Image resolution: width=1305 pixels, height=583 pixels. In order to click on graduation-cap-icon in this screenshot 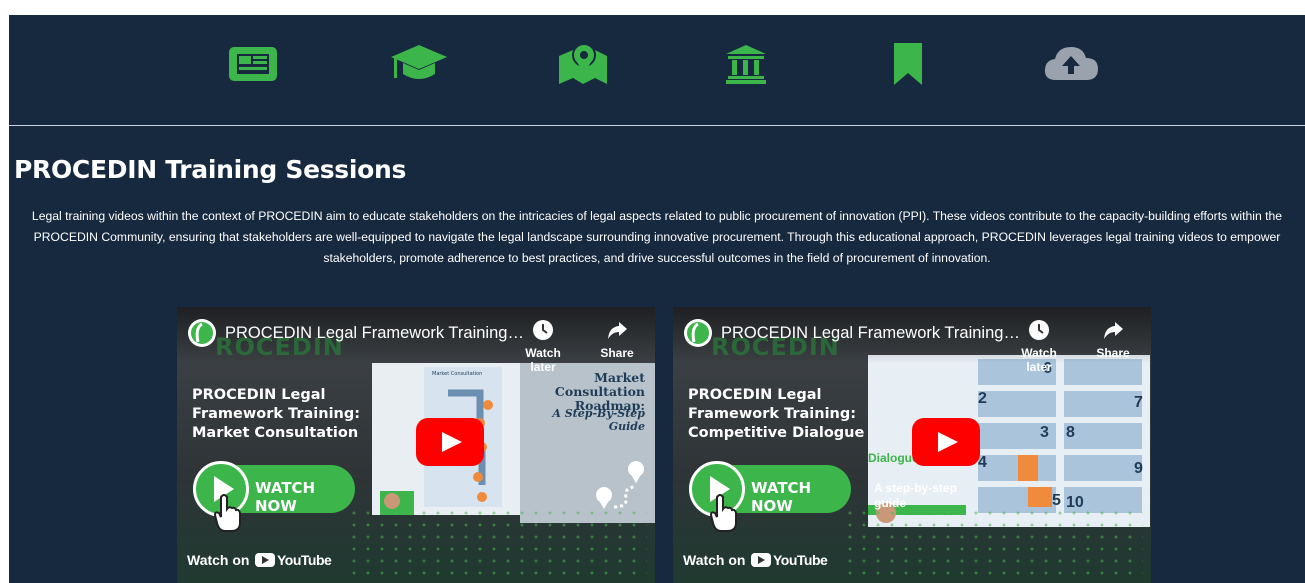, I will do `click(419, 64)`.